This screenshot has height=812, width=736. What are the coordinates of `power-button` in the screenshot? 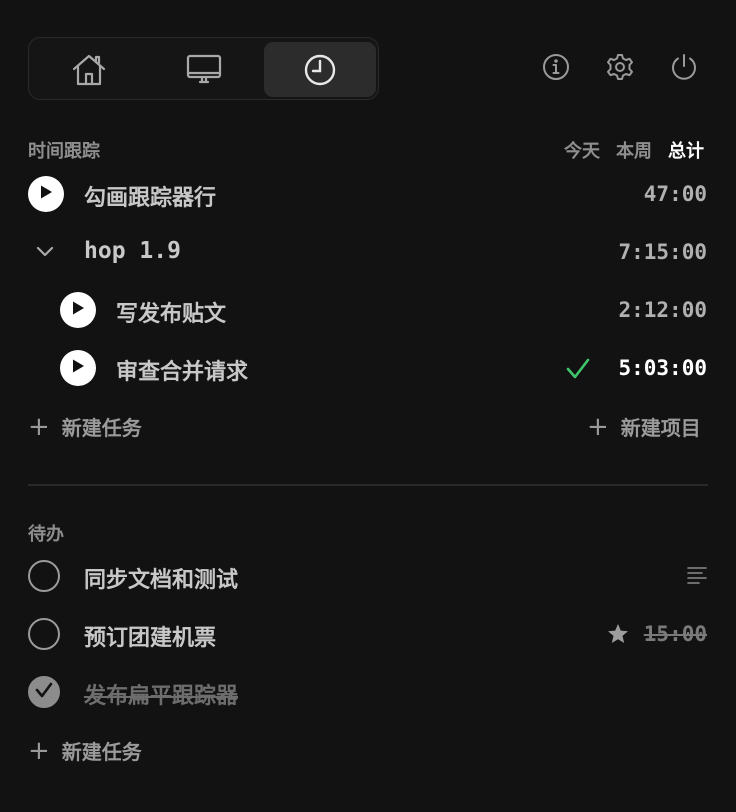 It's located at (684, 69).